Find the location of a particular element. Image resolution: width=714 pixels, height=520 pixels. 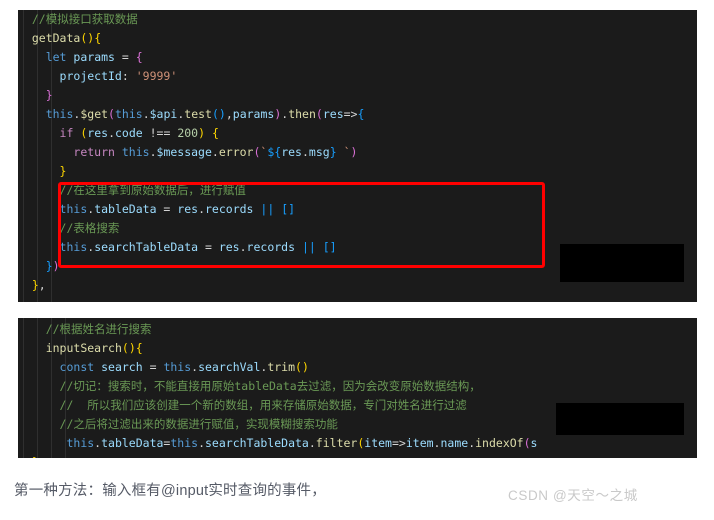

code-line: let params = { is located at coordinates (357, 57).